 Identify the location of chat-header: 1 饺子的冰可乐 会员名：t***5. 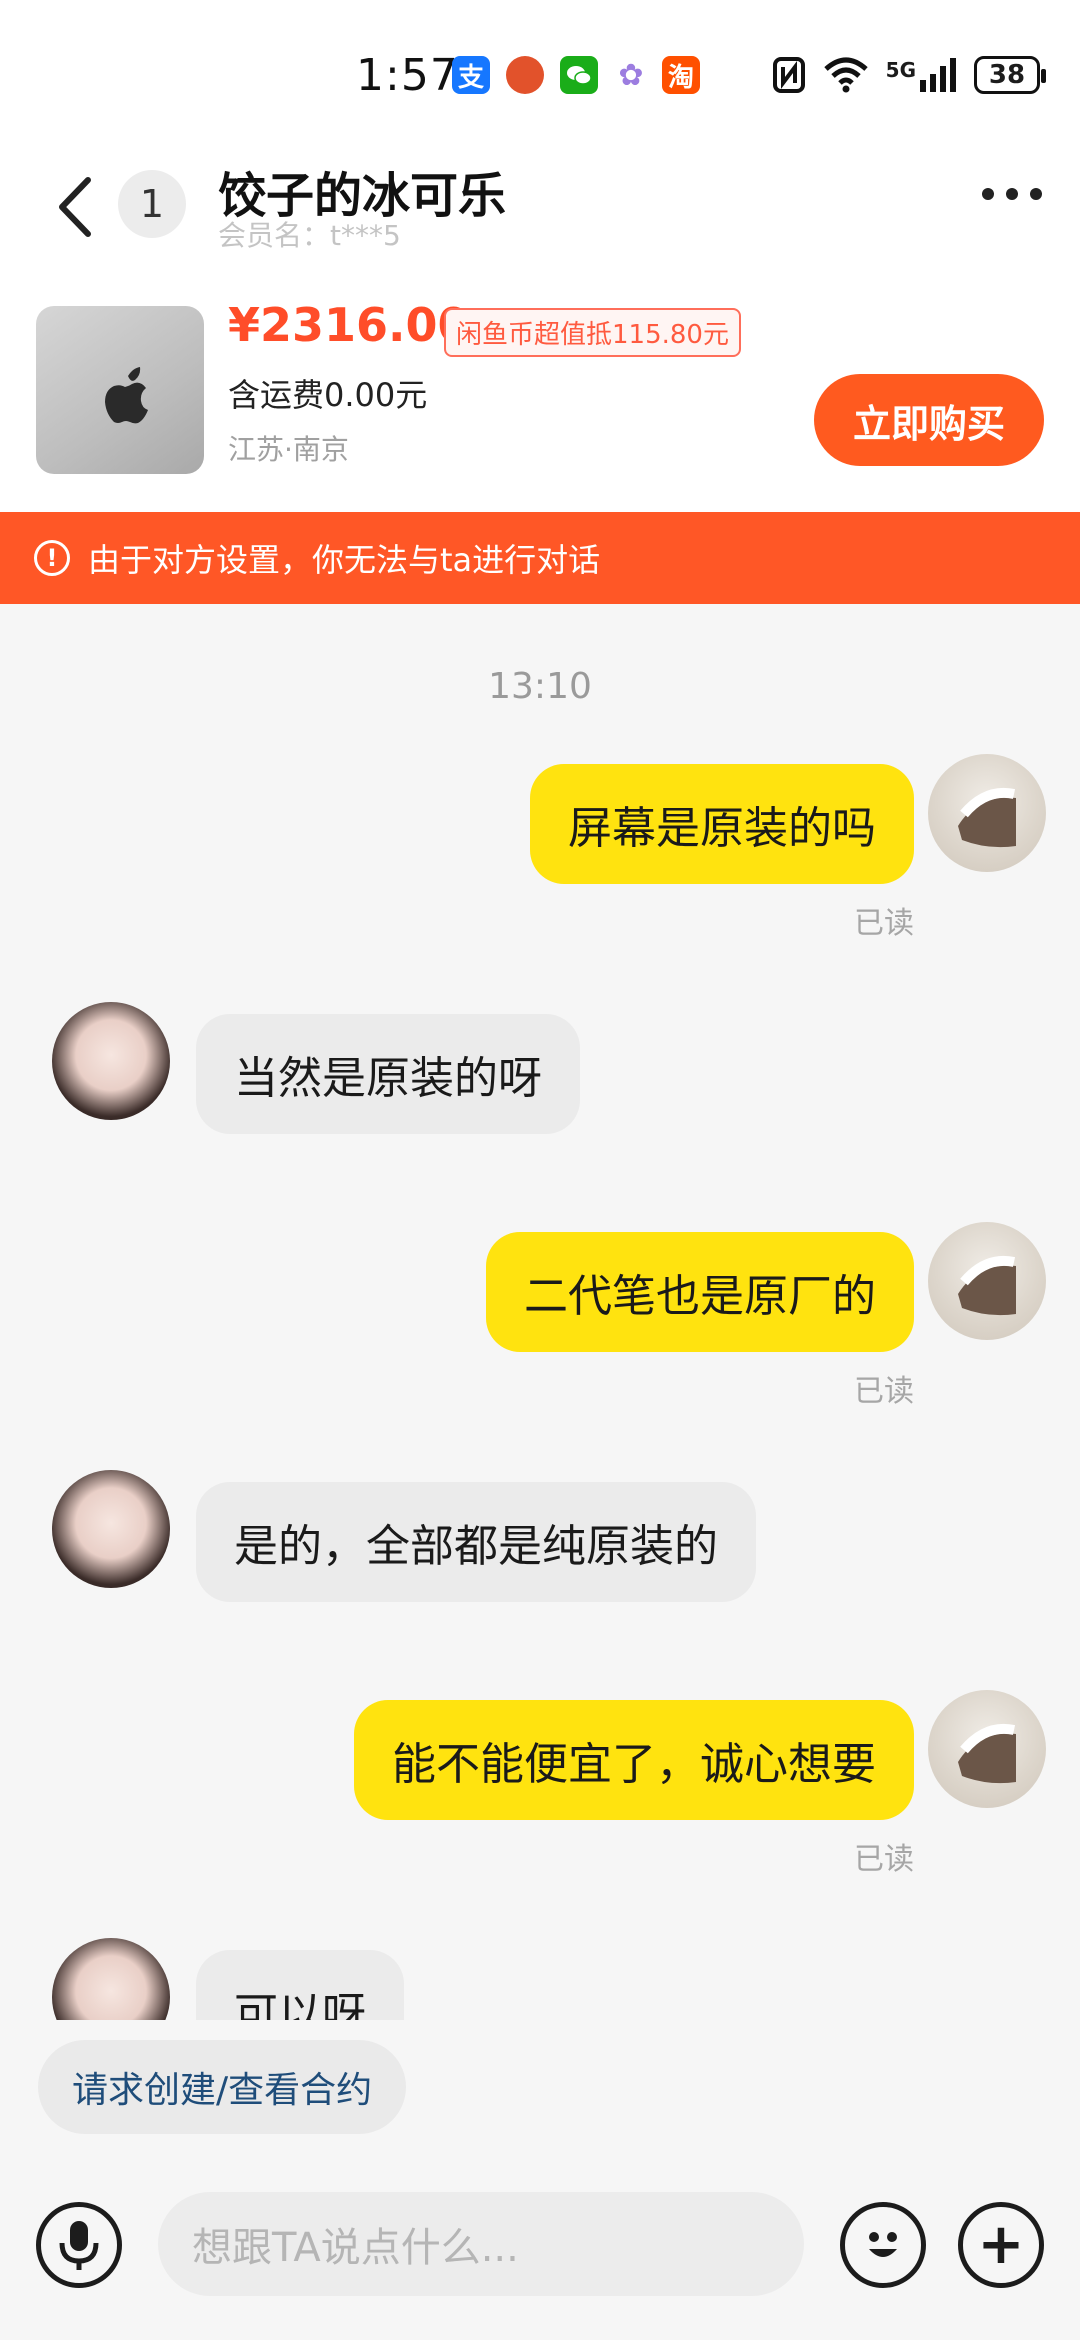
(540, 220).